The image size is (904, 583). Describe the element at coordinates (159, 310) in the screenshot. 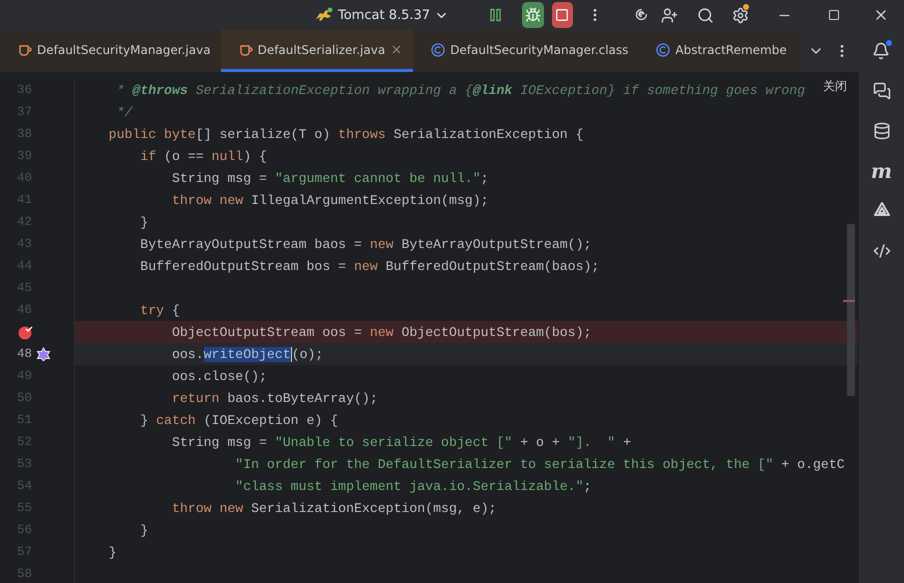

I see `code-line: try {` at that location.